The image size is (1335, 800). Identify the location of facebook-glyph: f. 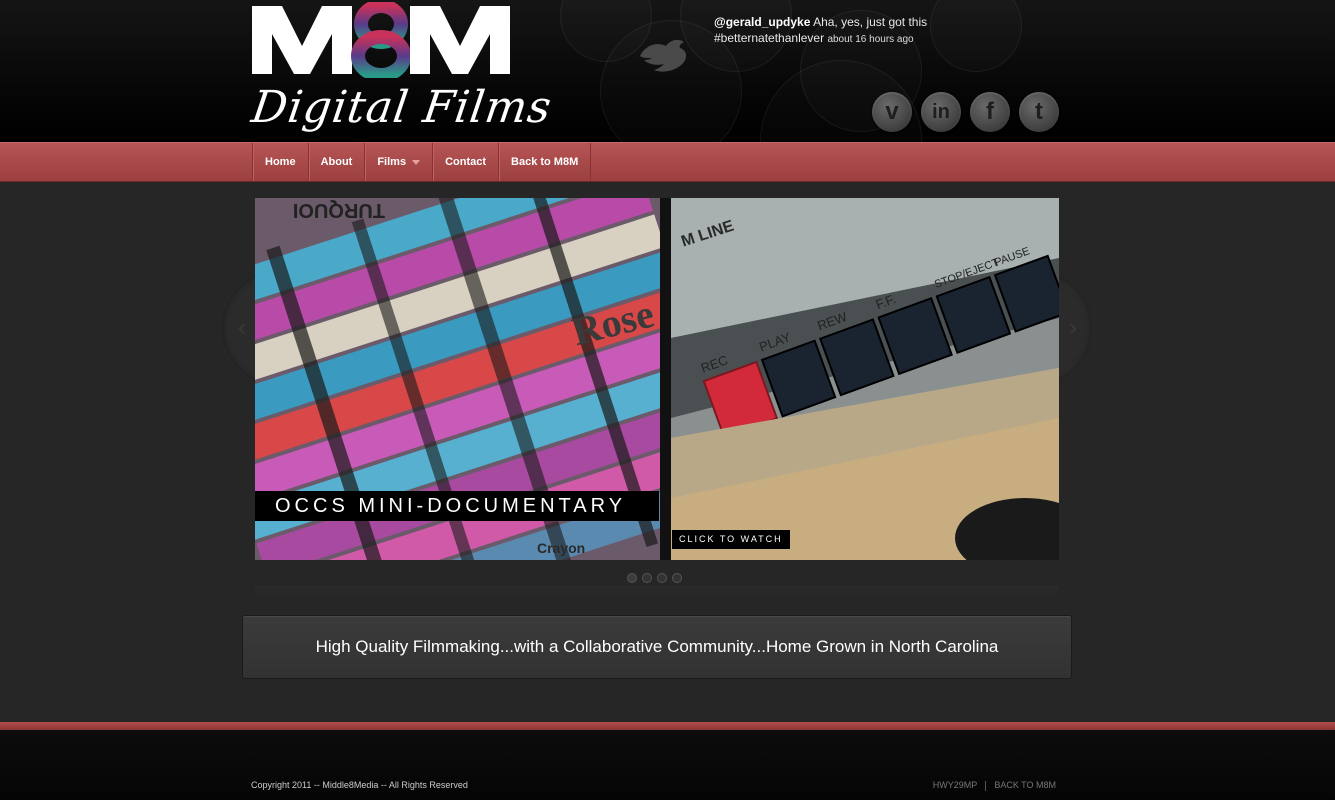
(990, 111).